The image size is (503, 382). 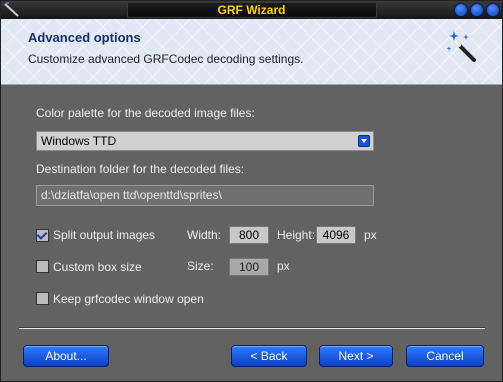 What do you see at coordinates (364, 141) in the screenshot?
I see `chevron-down-icon` at bounding box center [364, 141].